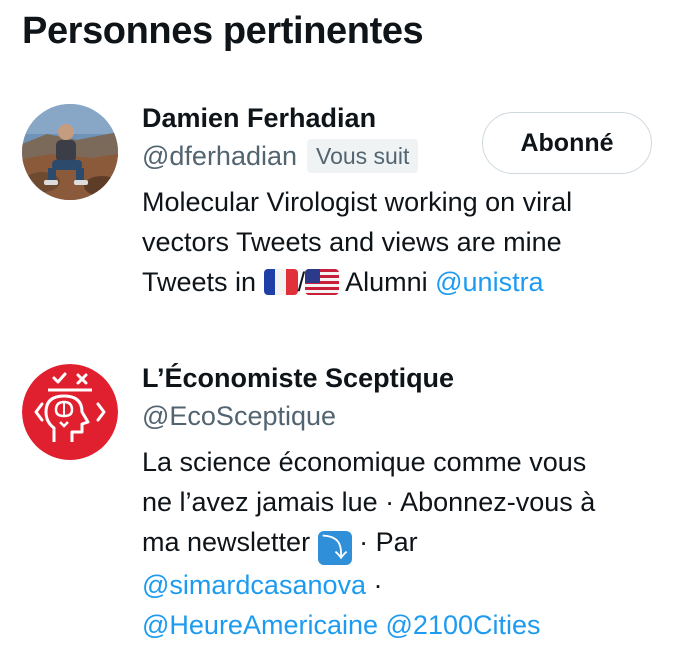 The image size is (676, 660). Describe the element at coordinates (384, 542) in the screenshot. I see `bio-text: · Par` at that location.